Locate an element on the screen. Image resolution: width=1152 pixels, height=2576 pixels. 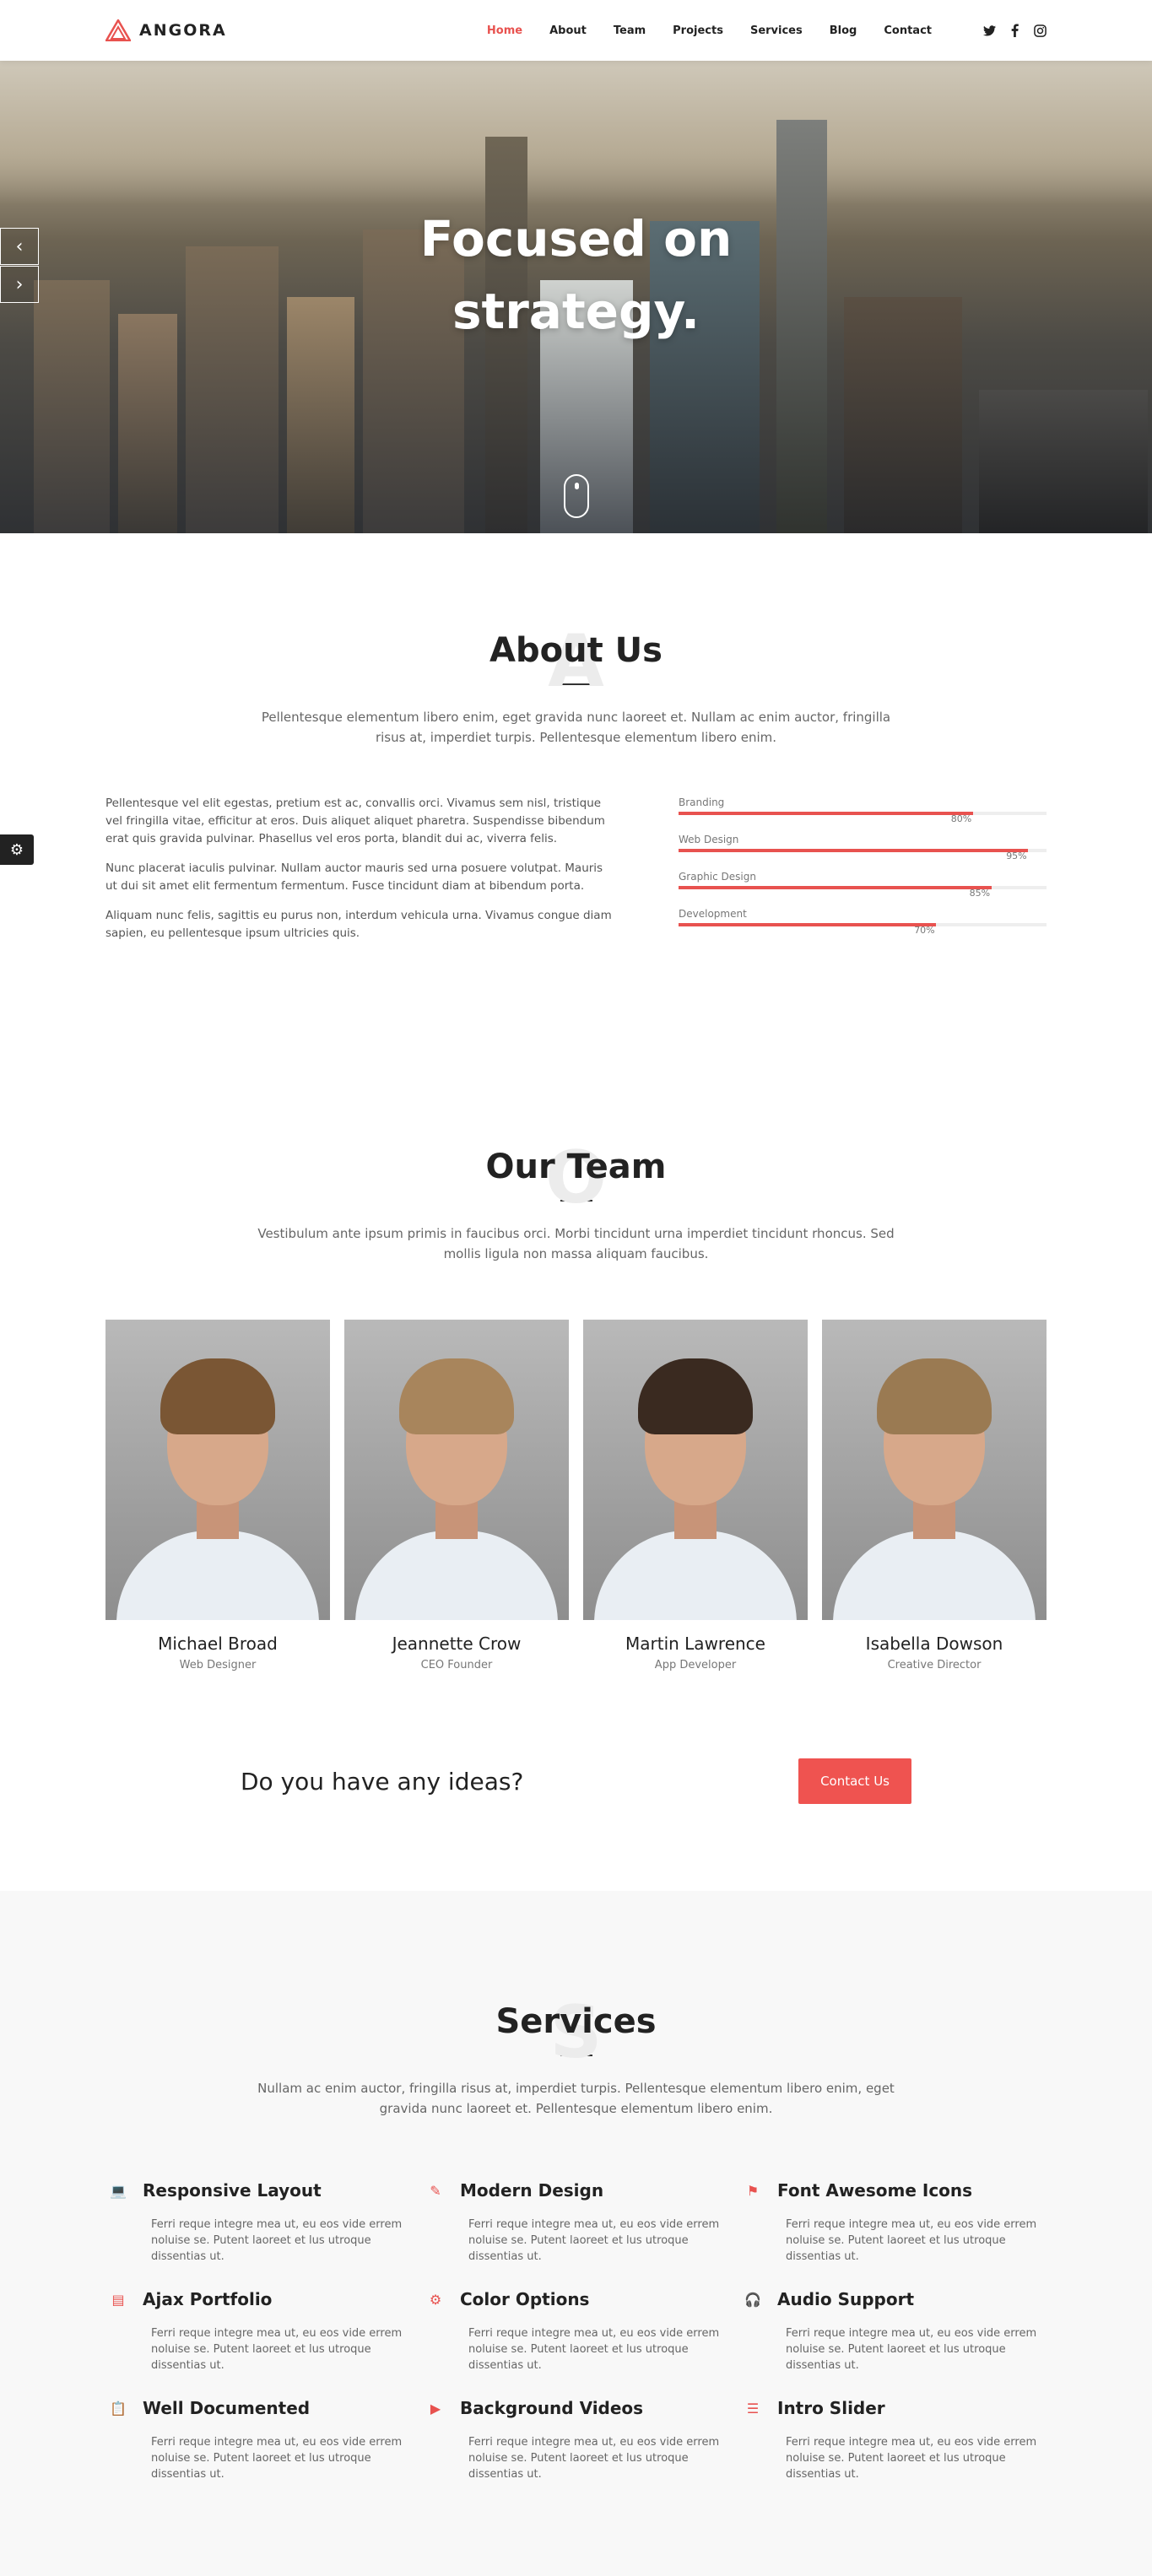
skill-name: Branding is located at coordinates (702, 802).